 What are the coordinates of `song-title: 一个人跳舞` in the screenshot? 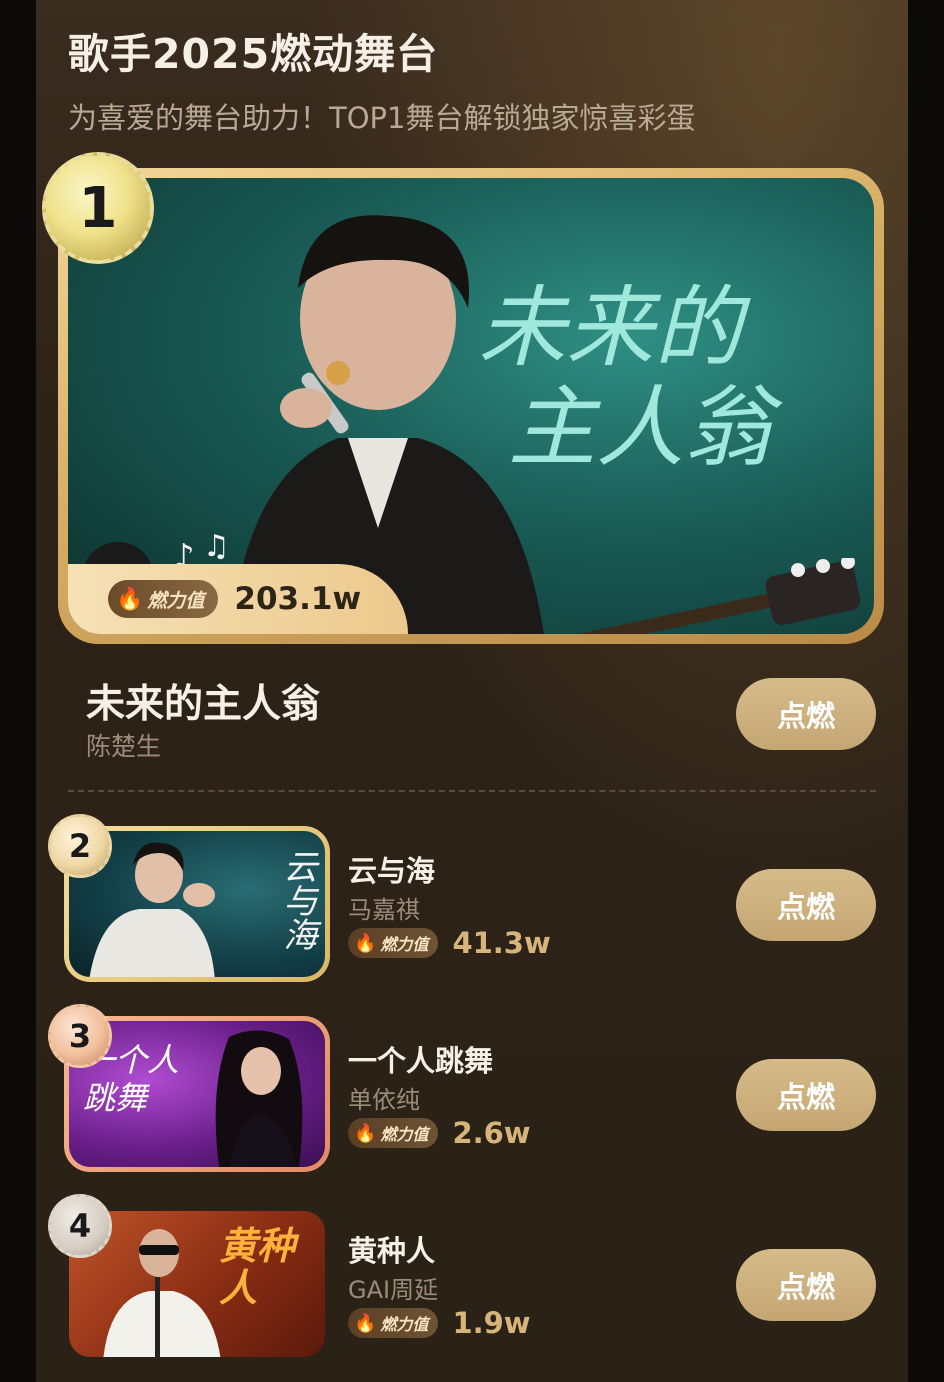 It's located at (421, 1061).